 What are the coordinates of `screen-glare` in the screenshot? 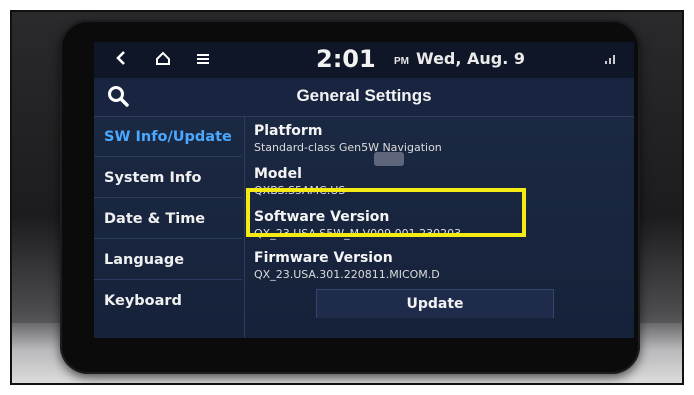 It's located at (389, 159).